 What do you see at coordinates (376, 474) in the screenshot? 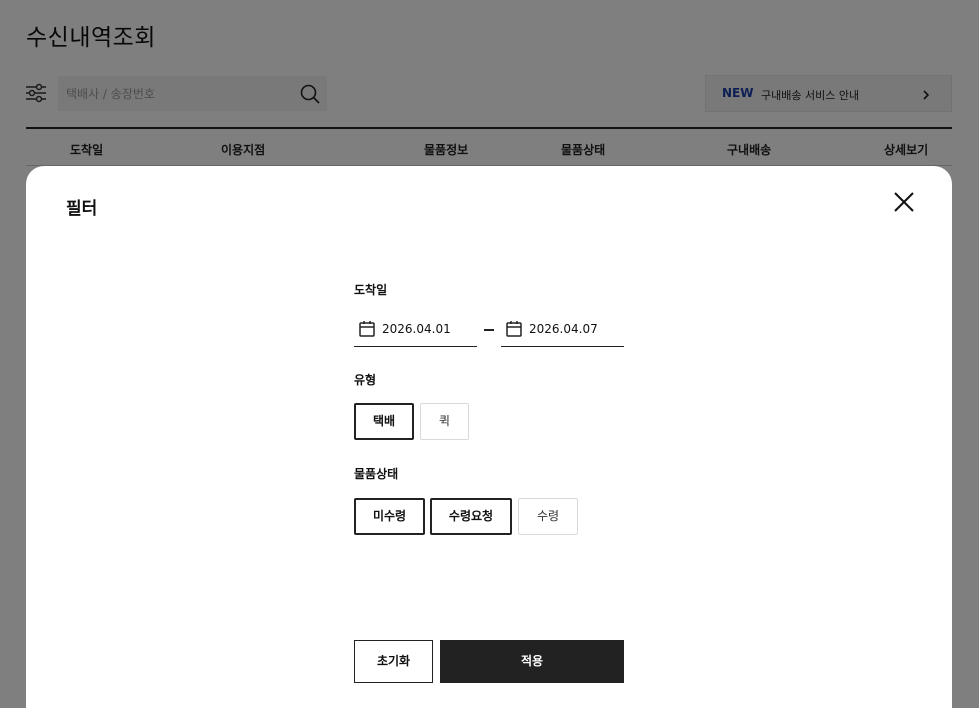
I see `item-status-label: 물품상태` at bounding box center [376, 474].